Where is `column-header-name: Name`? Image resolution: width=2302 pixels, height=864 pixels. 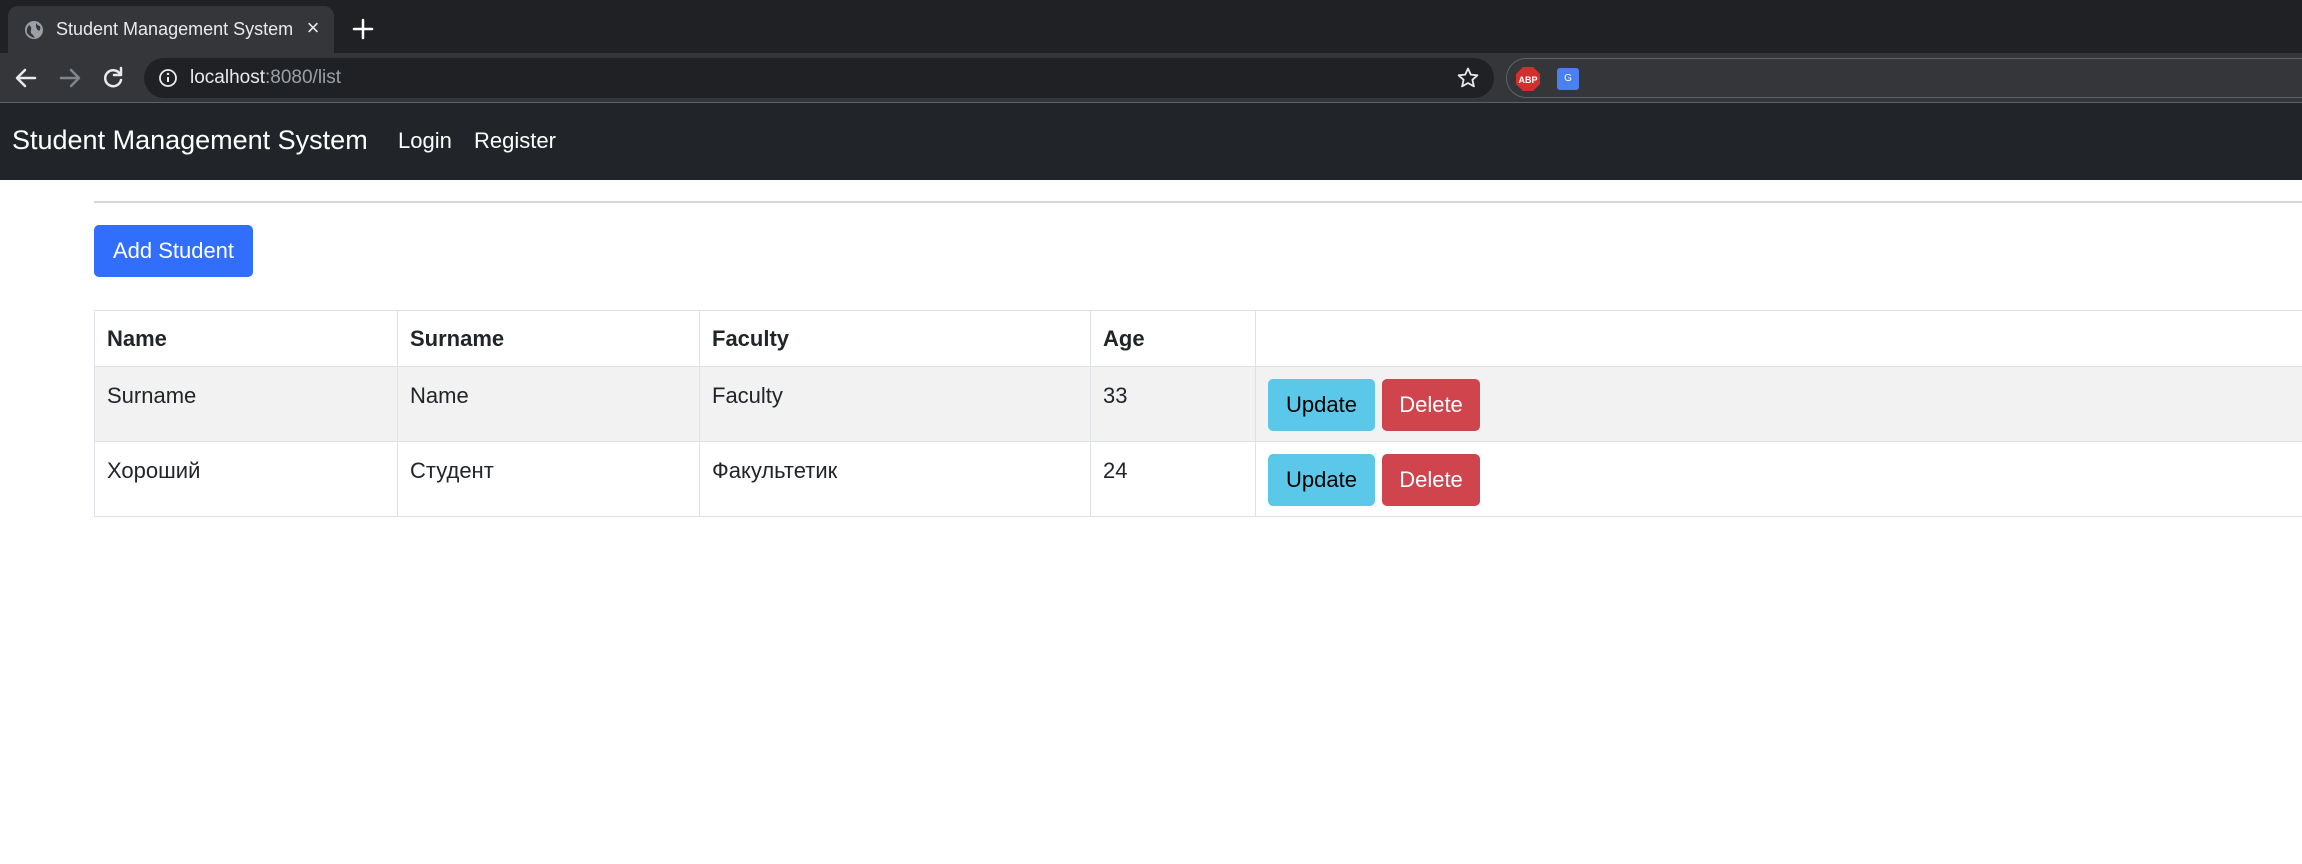
column-header-name: Name is located at coordinates (246, 338).